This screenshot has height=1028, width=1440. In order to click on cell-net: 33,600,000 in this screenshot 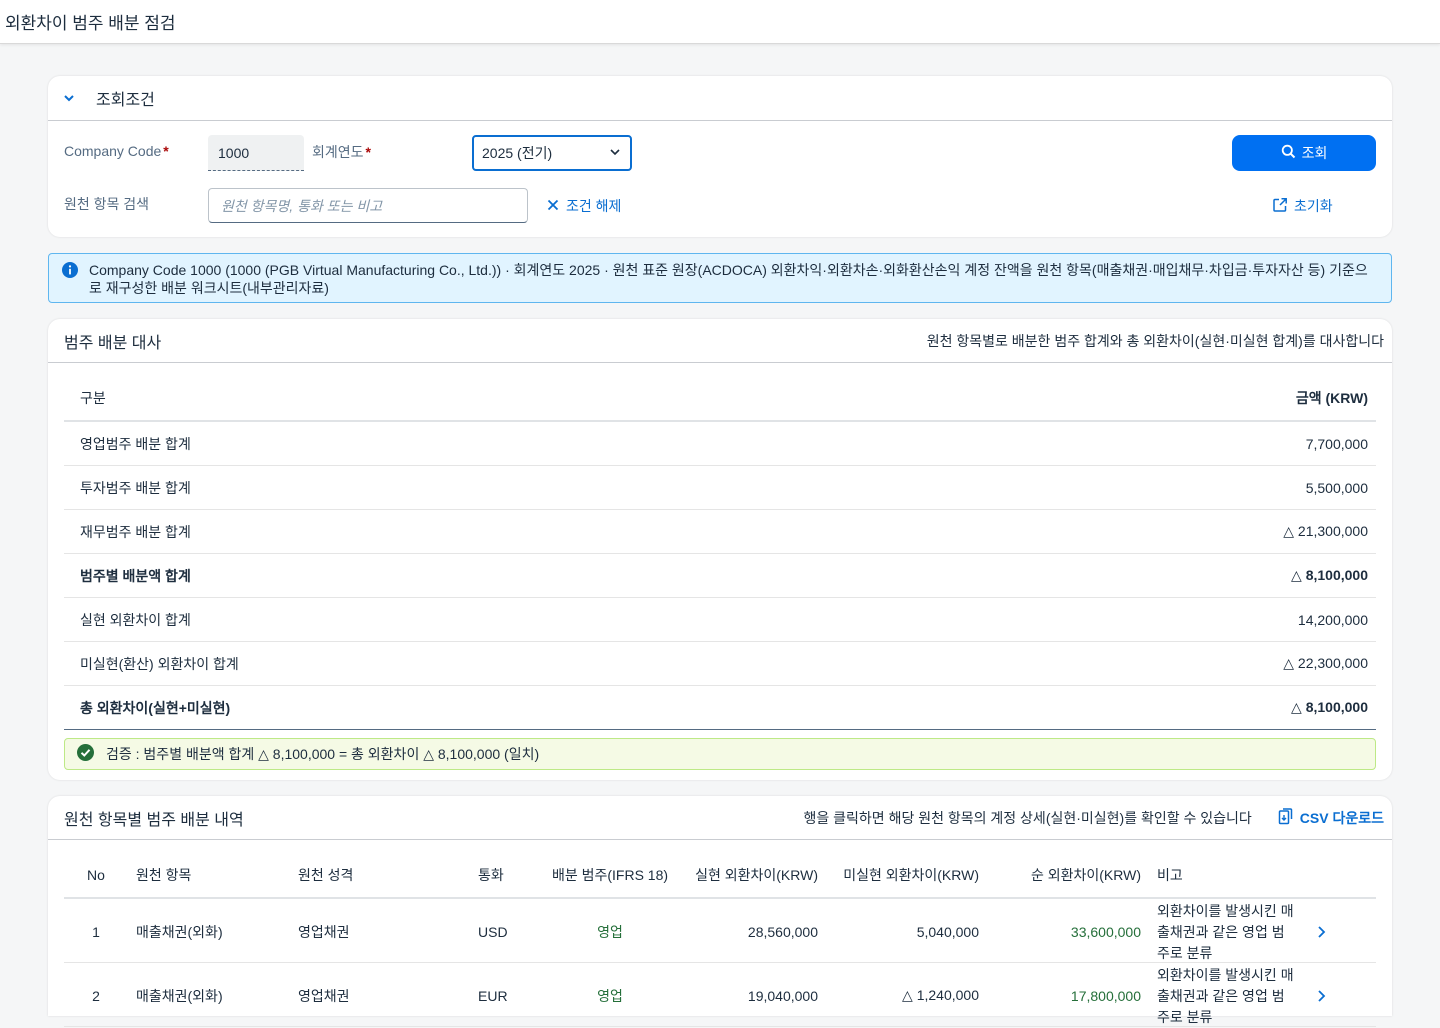, I will do `click(1105, 931)`.